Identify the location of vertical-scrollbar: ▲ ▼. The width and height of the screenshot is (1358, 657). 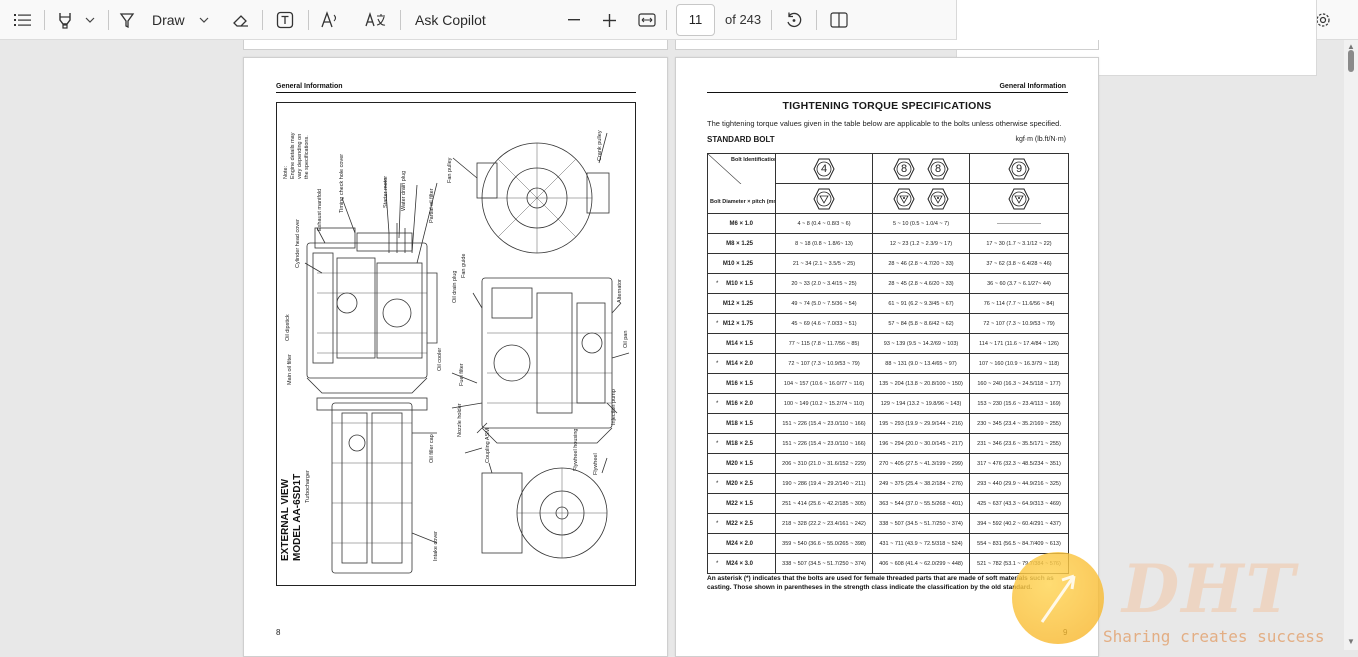
(1351, 345).